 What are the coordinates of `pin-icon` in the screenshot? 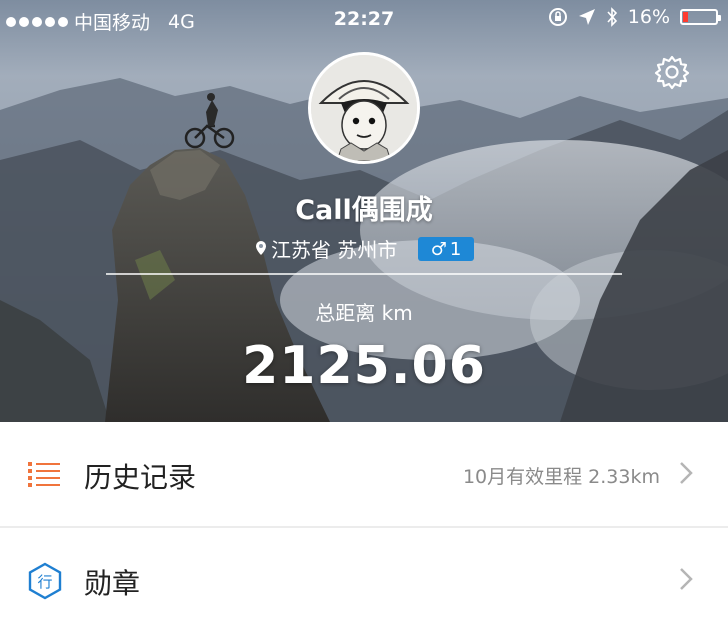 It's located at (261, 248).